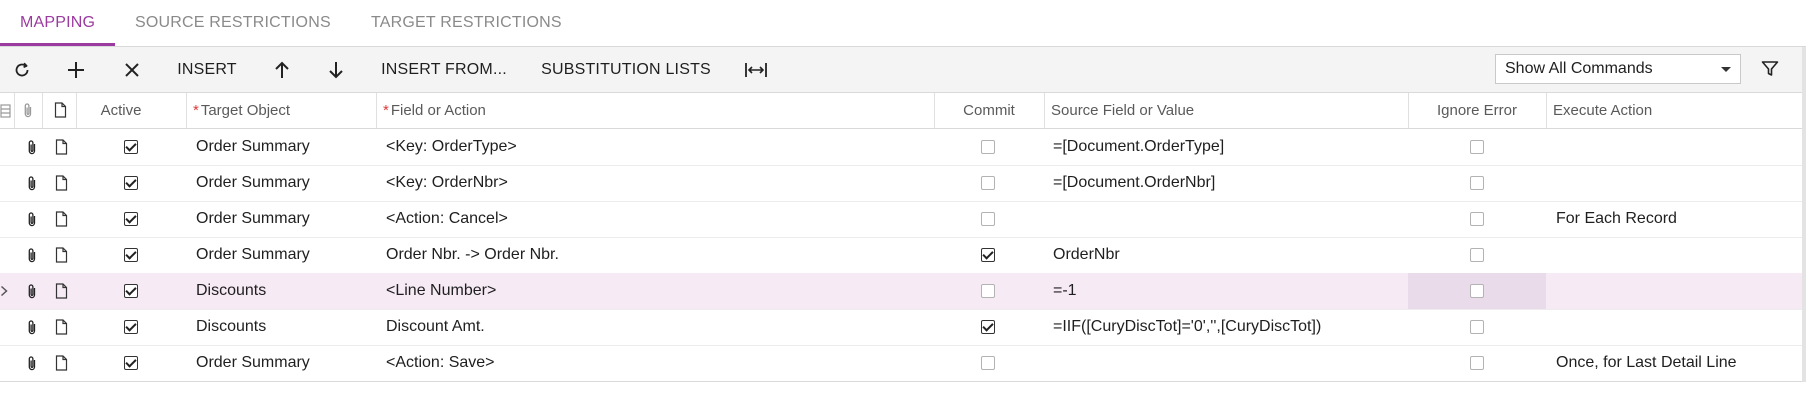  I want to click on source-field-cell: =IIF([CuryDiscTot]='0','',[CuryDiscTot]), so click(1226, 327).